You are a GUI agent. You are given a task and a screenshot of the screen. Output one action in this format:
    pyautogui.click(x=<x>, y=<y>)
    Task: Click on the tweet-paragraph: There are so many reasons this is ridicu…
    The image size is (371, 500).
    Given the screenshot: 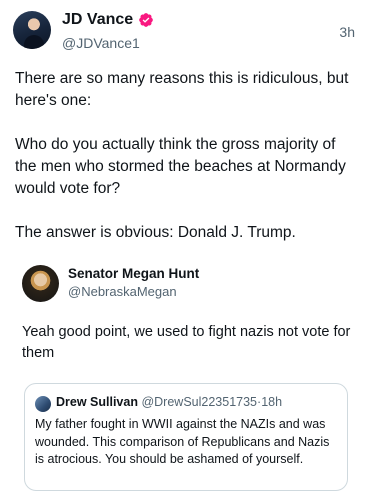 What is the action you would take?
    pyautogui.click(x=182, y=89)
    